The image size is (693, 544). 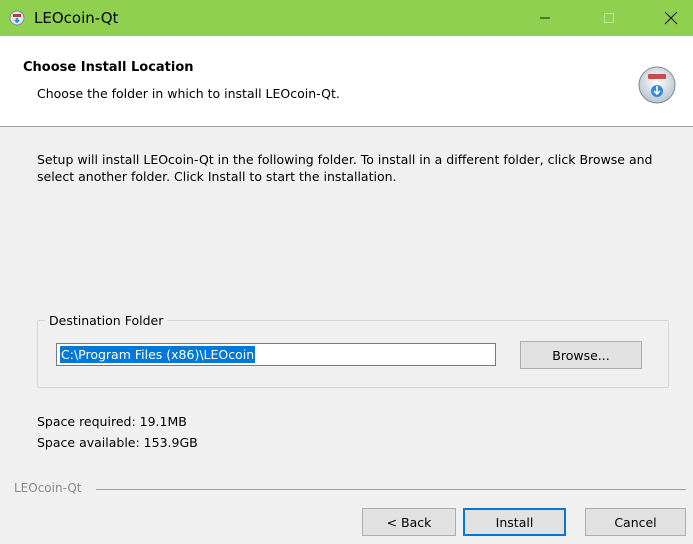 I want to click on footer-divider, so click(x=391, y=489).